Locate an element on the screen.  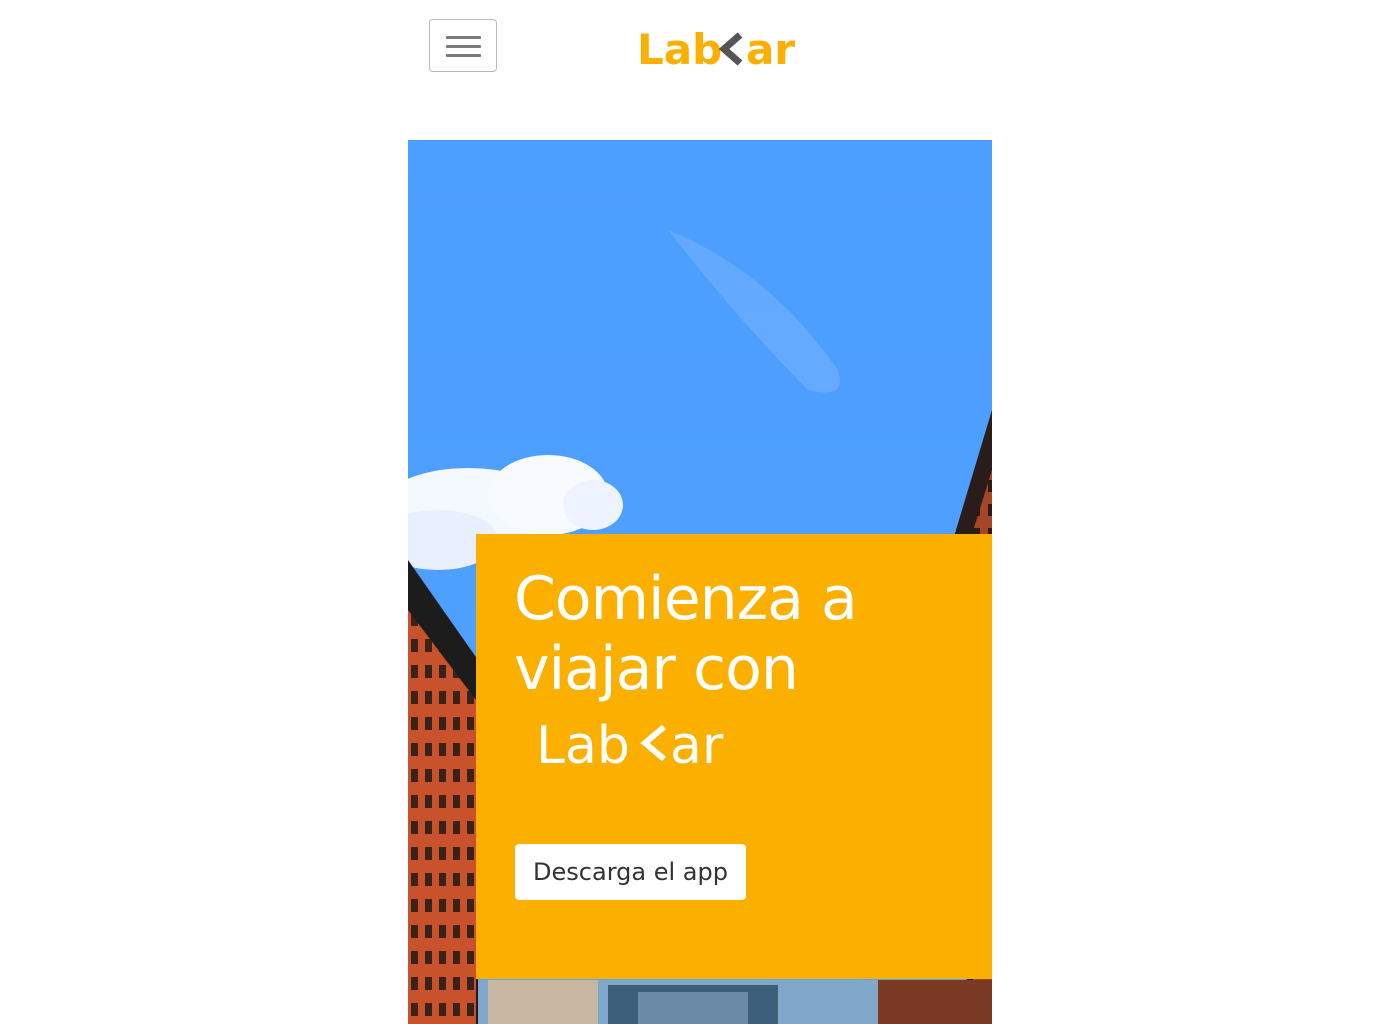
hero-title: Comienza a viajar con is located at coordinates (686, 634).